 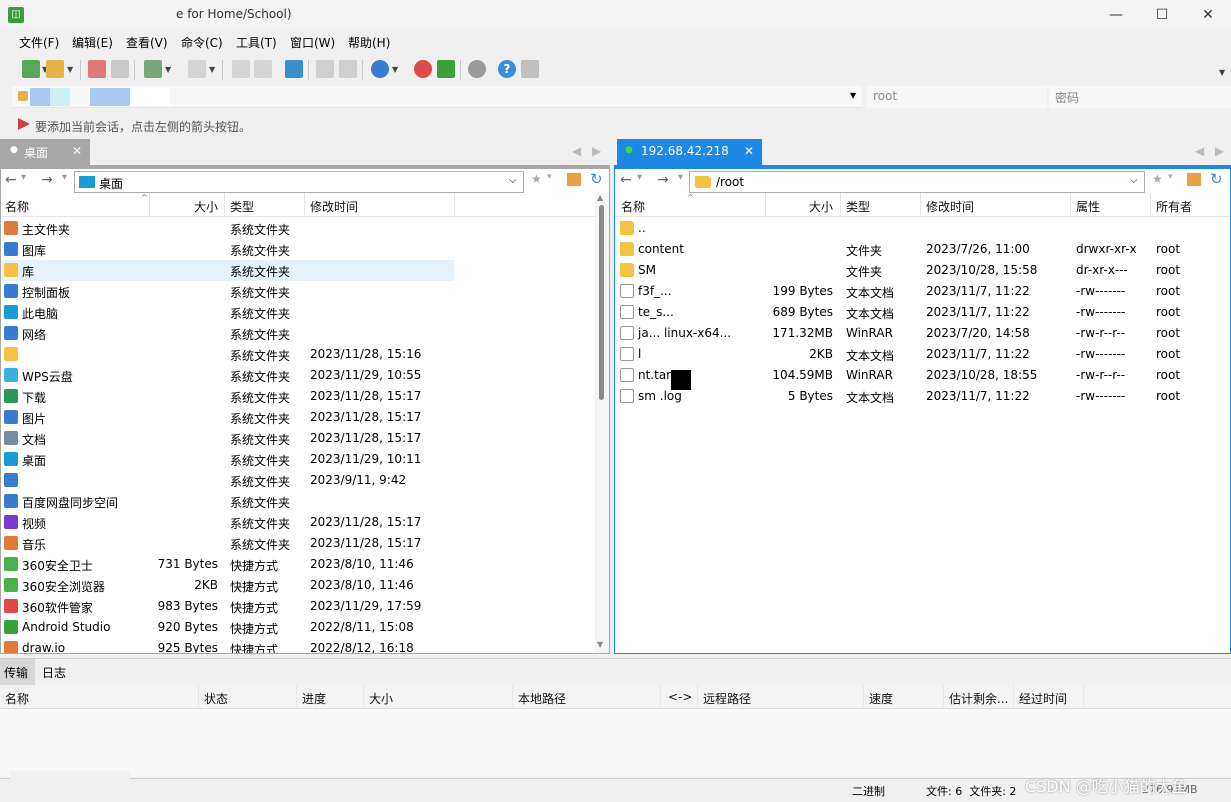 What do you see at coordinates (241, 69) in the screenshot?
I see `properties-icon` at bounding box center [241, 69].